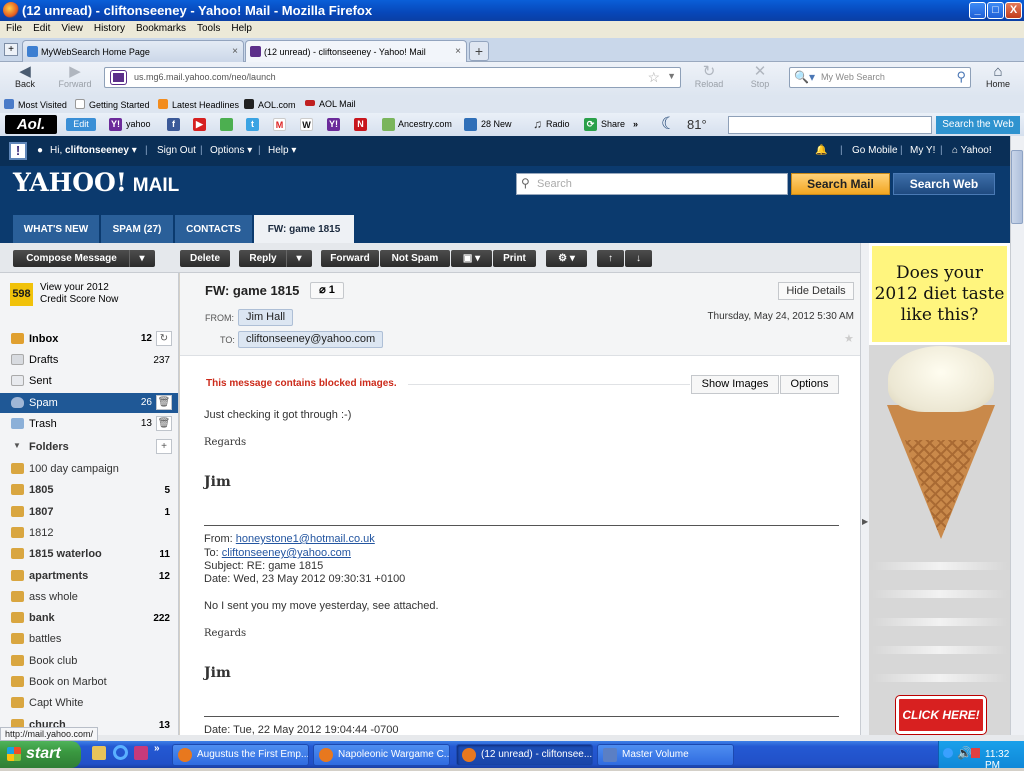 Image resolution: width=1024 pixels, height=771 pixels. I want to click on share-link: Share, so click(613, 124).